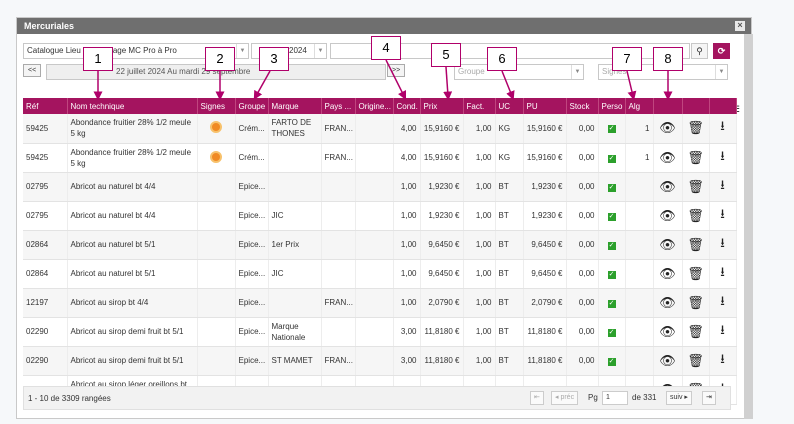  Describe the element at coordinates (721, 51) in the screenshot. I see `refresh-button: ⟳` at that location.